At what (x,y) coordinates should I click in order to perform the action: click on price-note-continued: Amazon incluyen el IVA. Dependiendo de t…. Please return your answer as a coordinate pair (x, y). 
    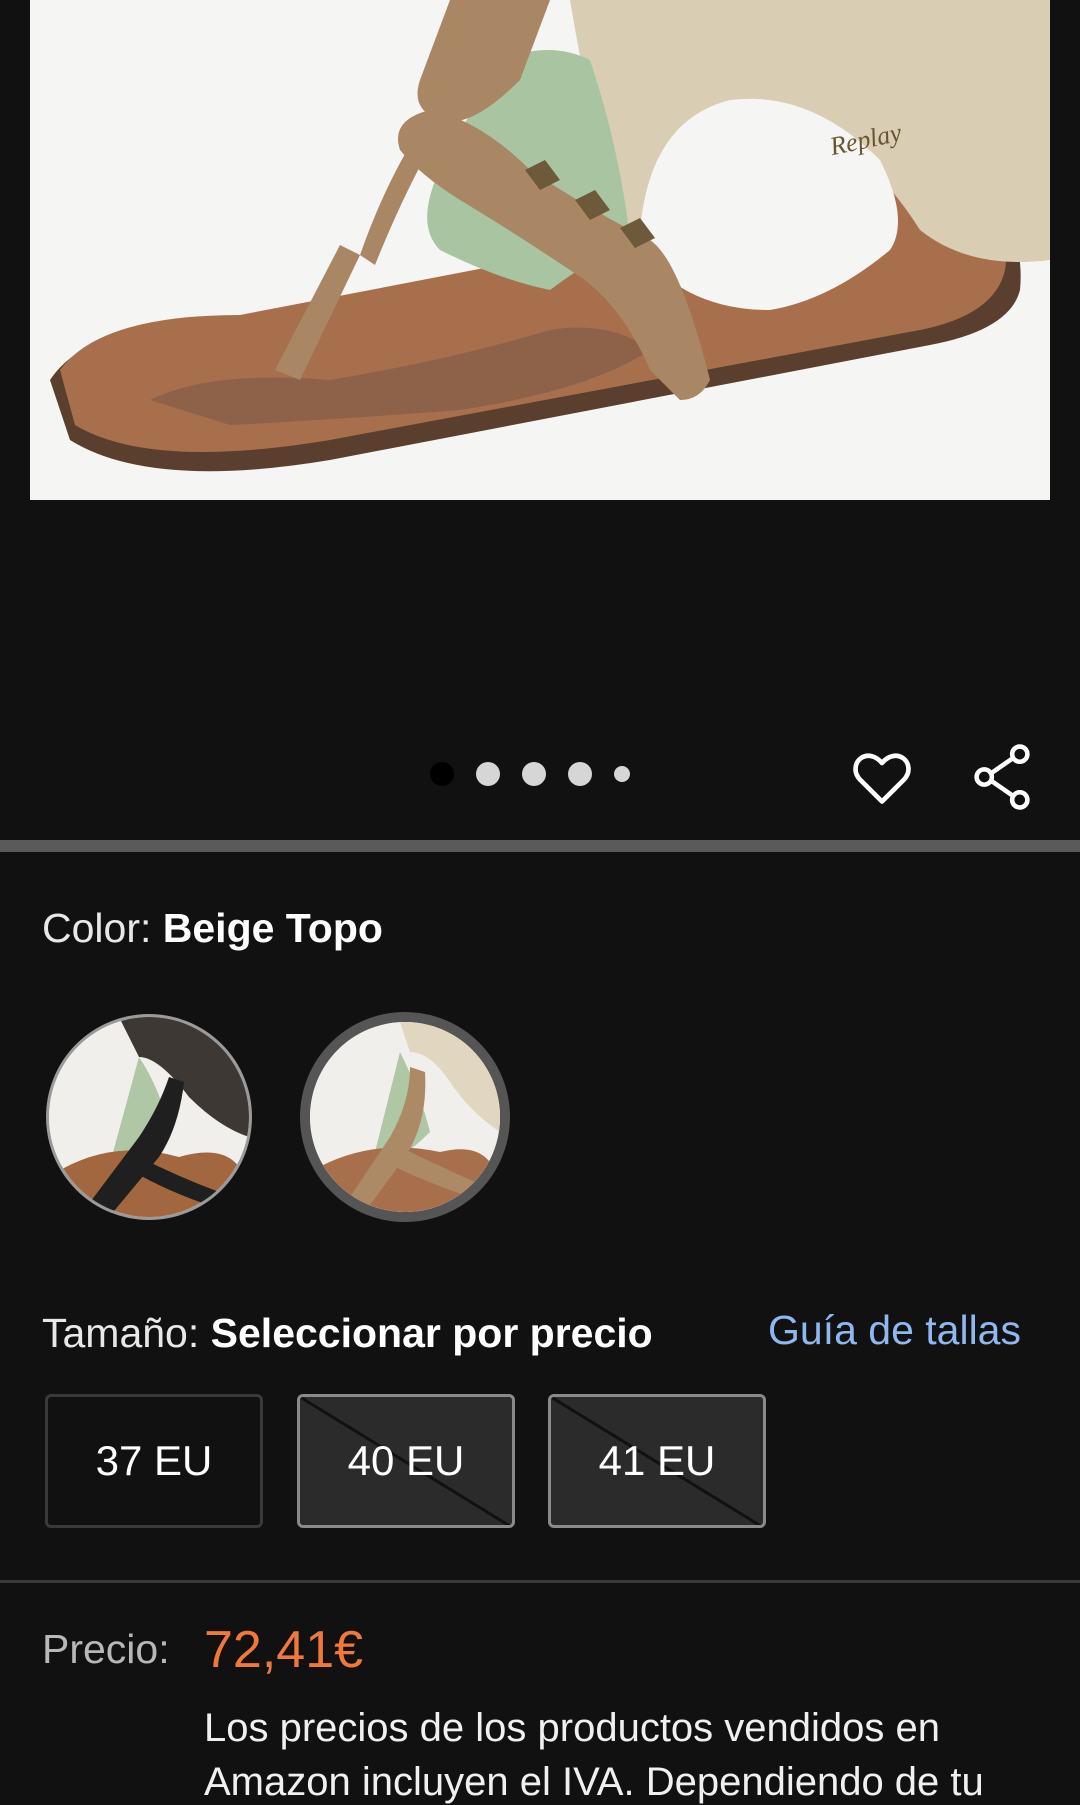
    Looking at the image, I should click on (594, 1782).